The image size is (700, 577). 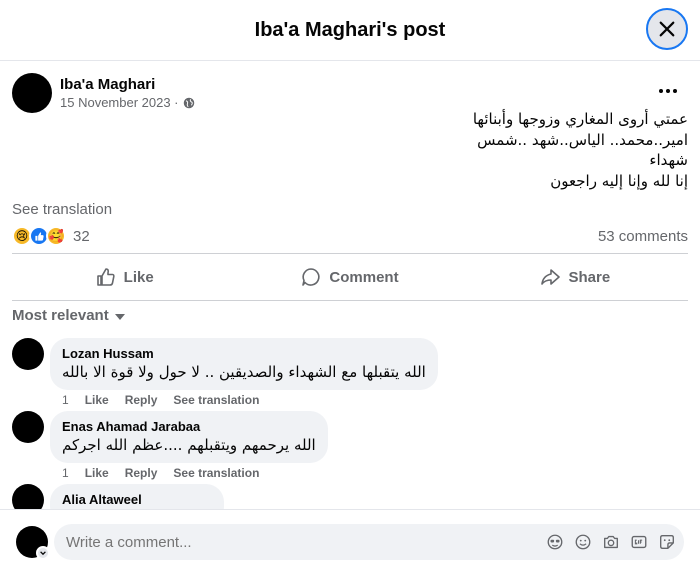 I want to click on post-action-bar: Like Comment Share, so click(x=350, y=277).